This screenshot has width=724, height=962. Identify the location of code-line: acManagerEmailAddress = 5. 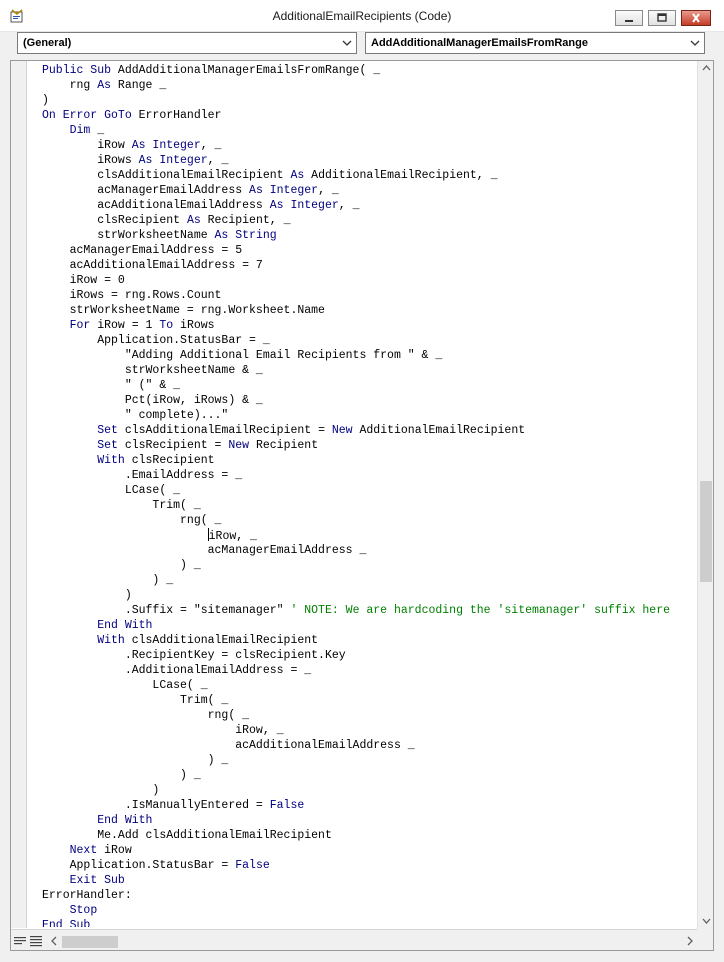
(370, 250).